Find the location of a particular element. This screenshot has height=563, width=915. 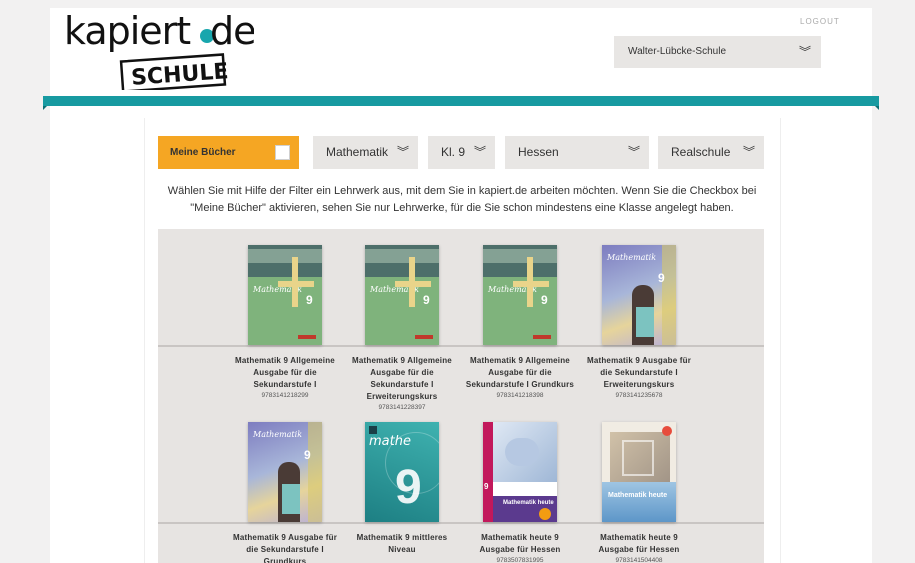

book-cover: mathe 9 is located at coordinates (402, 472).